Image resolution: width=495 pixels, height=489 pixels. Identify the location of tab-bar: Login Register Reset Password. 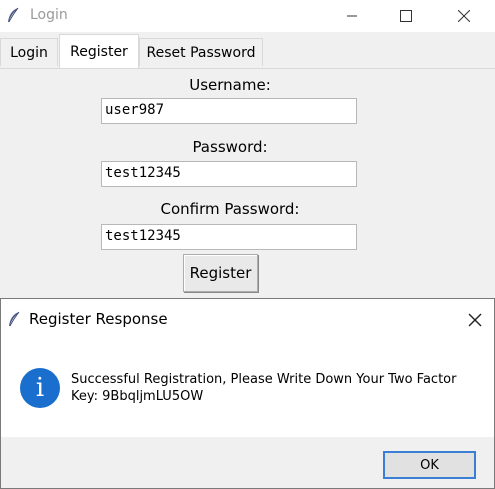
(247, 50).